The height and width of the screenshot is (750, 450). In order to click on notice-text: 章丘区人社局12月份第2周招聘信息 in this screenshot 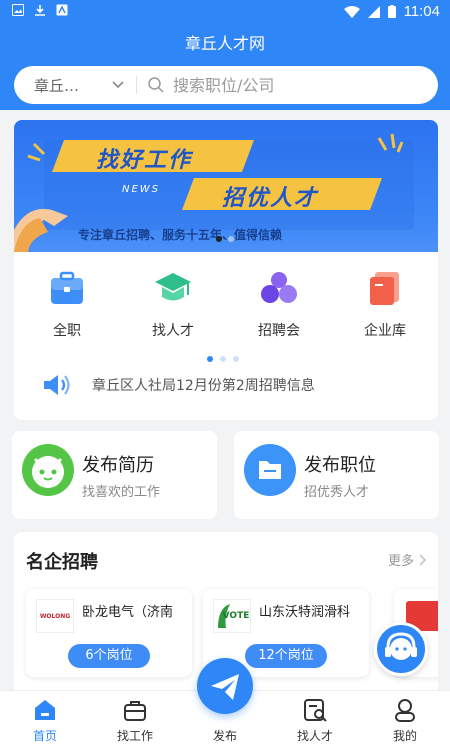, I will do `click(203, 386)`.